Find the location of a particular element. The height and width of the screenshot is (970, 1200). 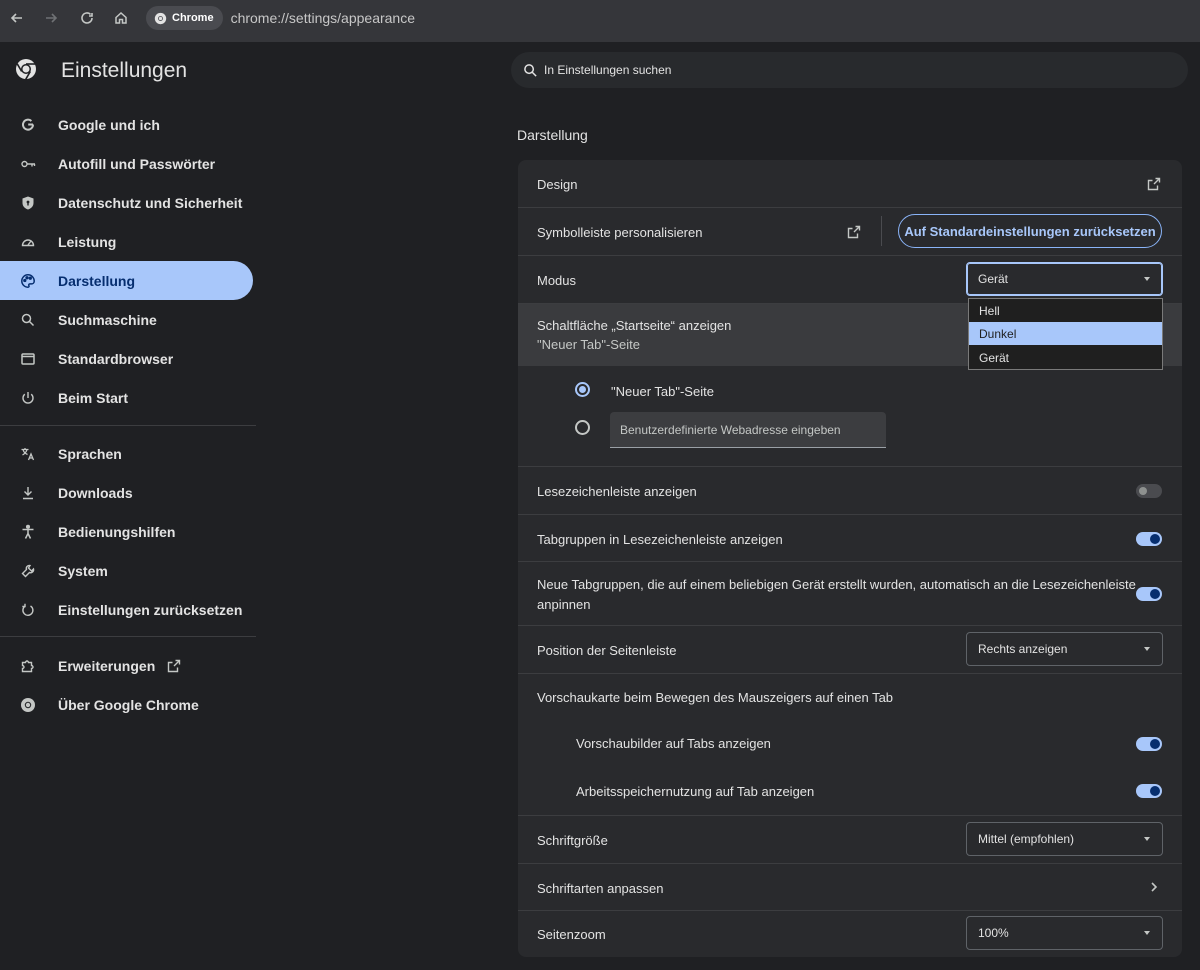

palette-icon is located at coordinates (28, 281).